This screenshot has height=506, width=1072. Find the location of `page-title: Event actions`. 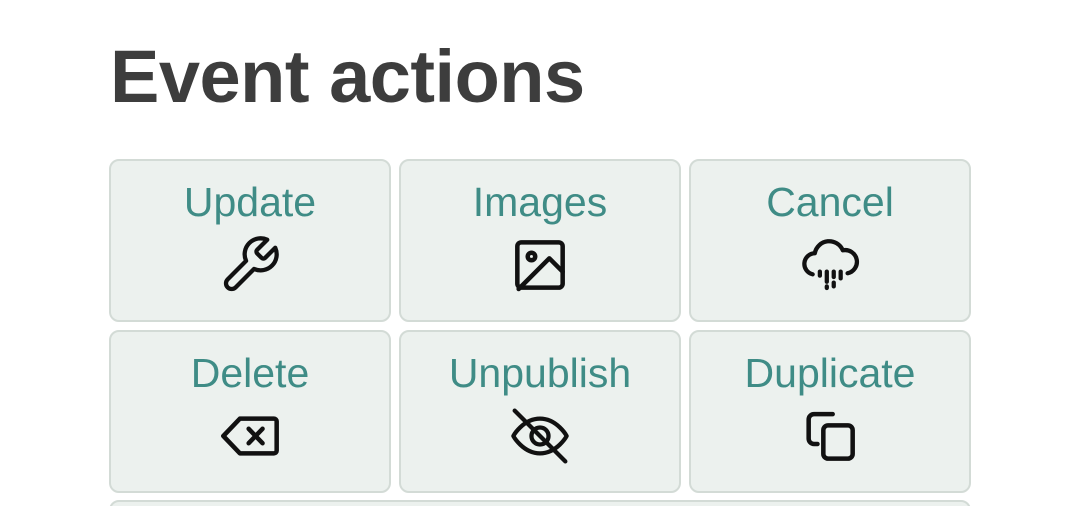

page-title: Event actions is located at coordinates (347, 76).